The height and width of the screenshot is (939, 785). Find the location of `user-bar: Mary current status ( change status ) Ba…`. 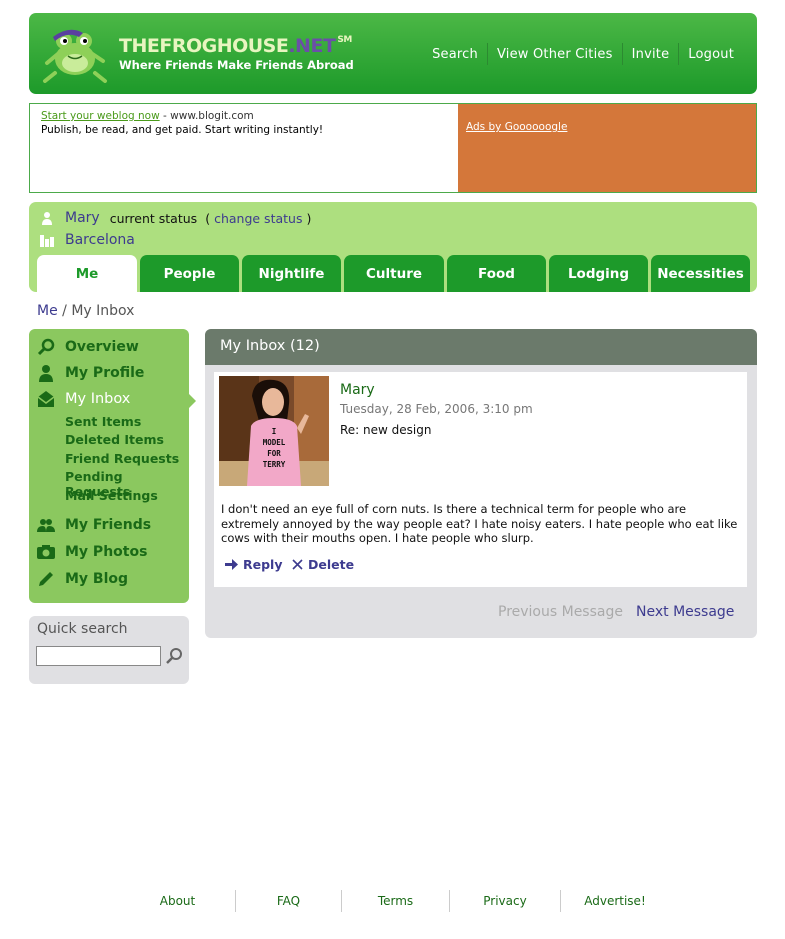

user-bar: Mary current status ( change status ) Ba… is located at coordinates (393, 247).